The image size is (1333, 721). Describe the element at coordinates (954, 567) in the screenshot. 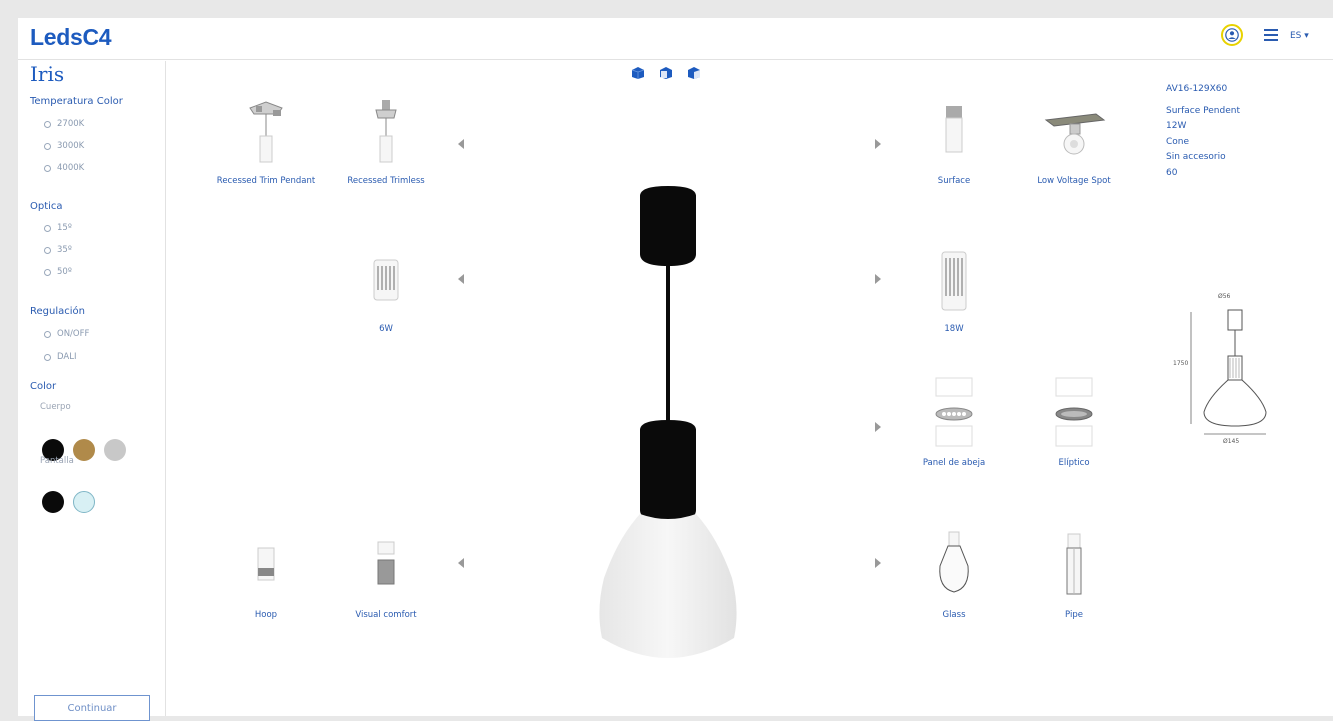

I see `glass-image` at that location.